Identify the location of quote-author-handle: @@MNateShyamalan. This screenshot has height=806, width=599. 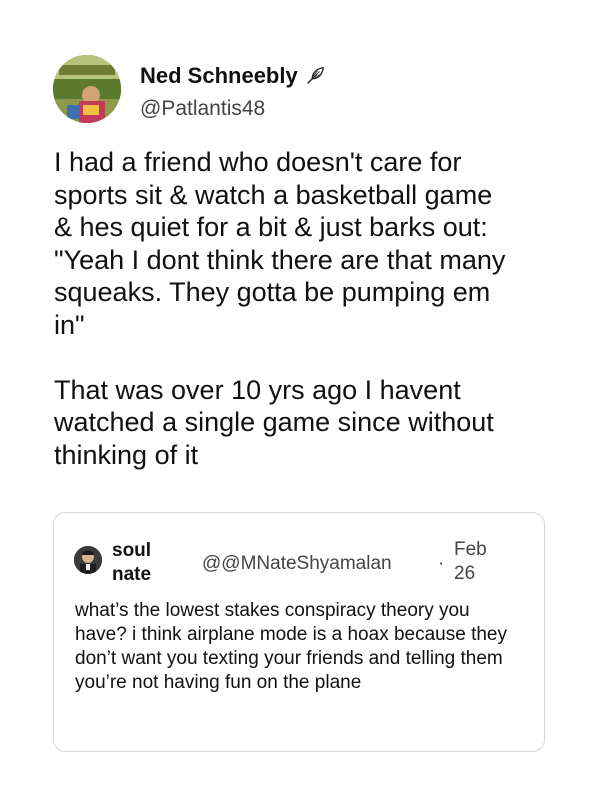
(297, 564).